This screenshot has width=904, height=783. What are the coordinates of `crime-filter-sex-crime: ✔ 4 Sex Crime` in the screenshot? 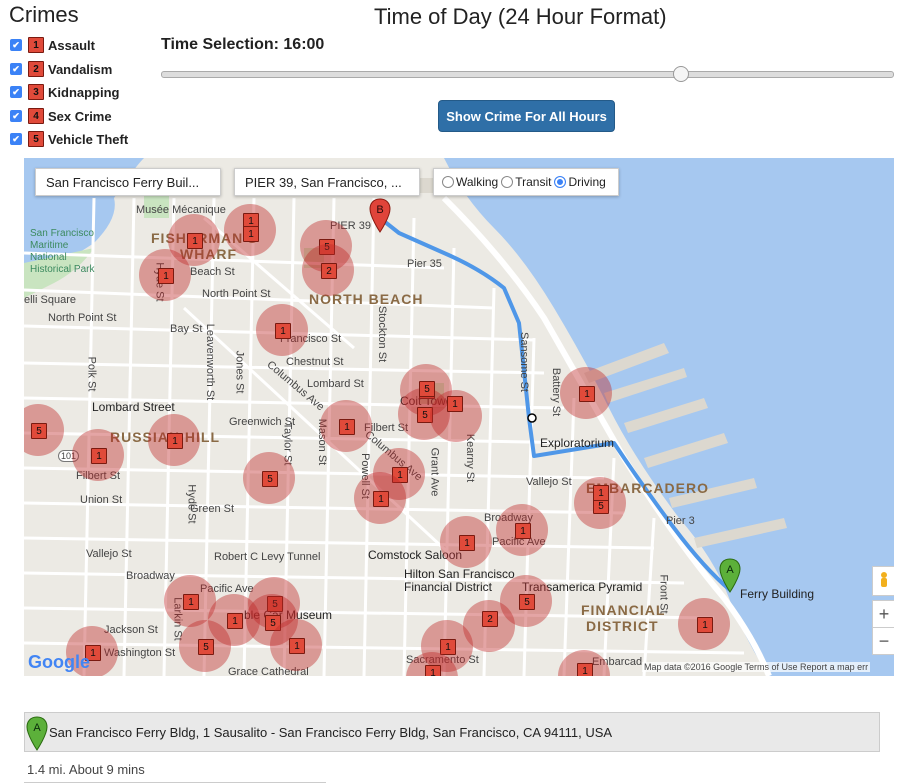 It's located at (61, 116).